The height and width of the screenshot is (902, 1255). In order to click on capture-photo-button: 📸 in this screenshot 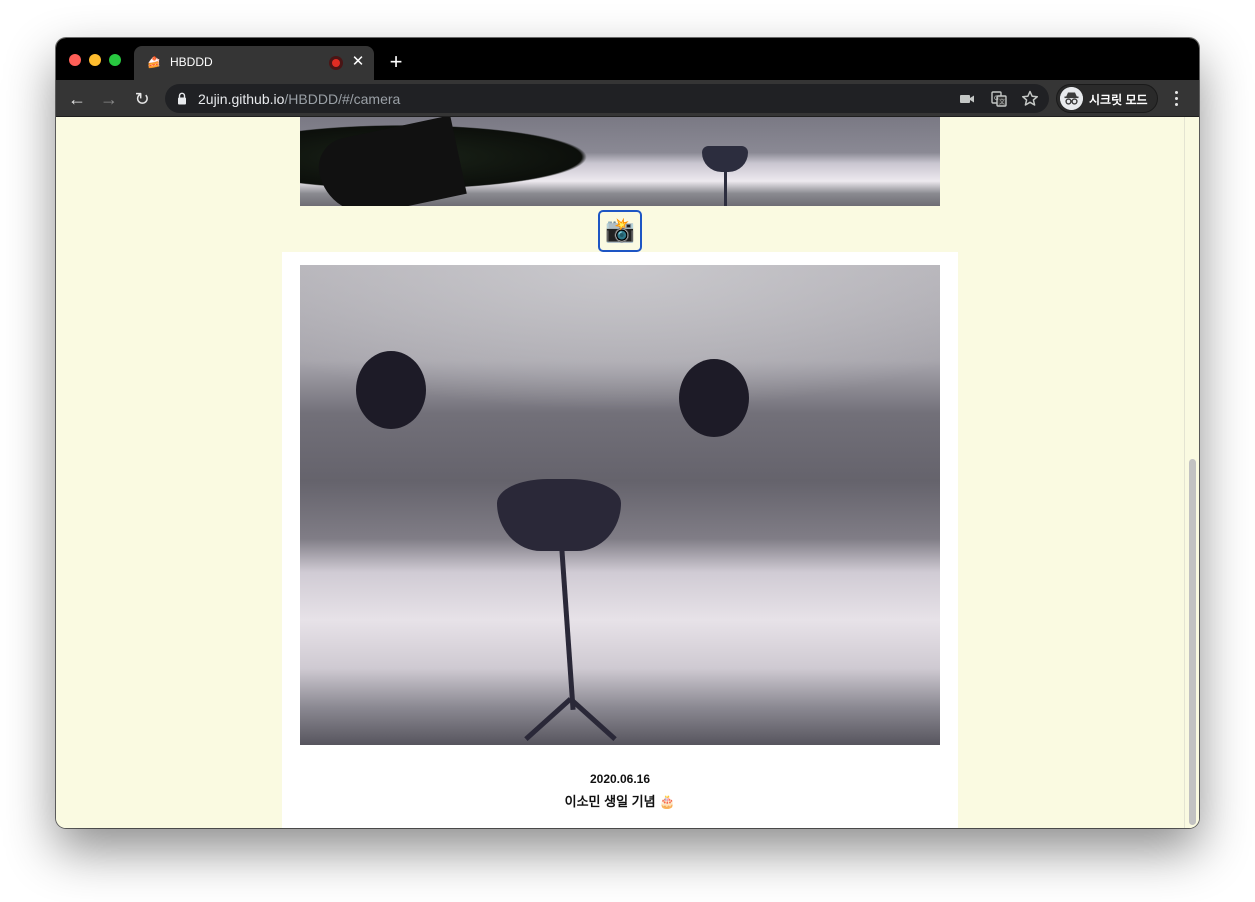, I will do `click(620, 231)`.